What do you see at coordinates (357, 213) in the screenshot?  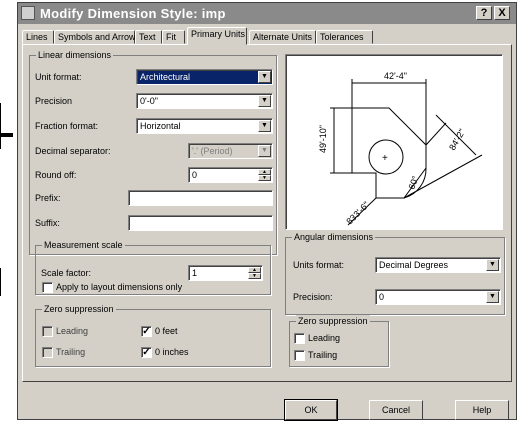 I see `dim-bottom-text: 833'-6"` at bounding box center [357, 213].